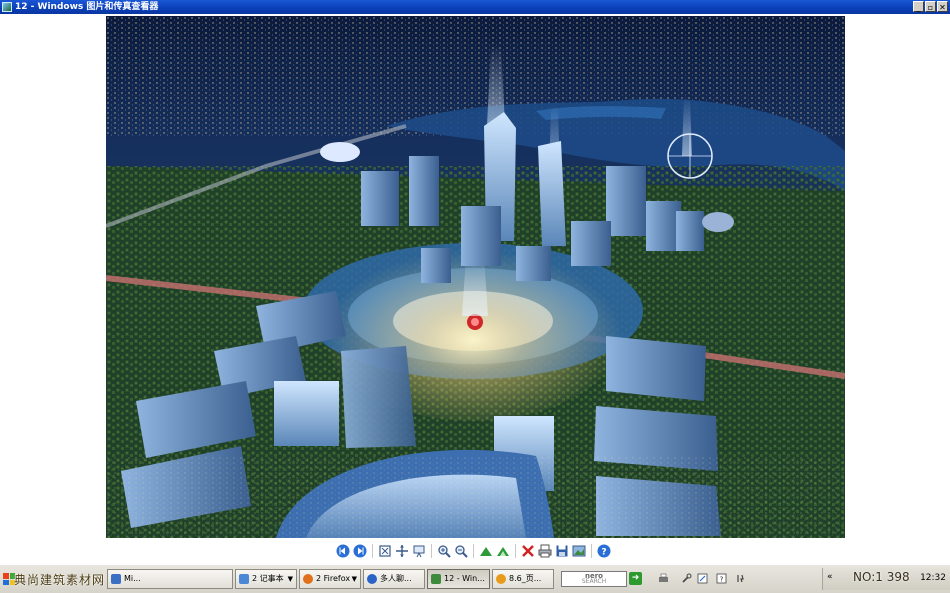 This screenshot has height=593, width=950. What do you see at coordinates (308, 579) in the screenshot?
I see `firefox-icon` at bounding box center [308, 579].